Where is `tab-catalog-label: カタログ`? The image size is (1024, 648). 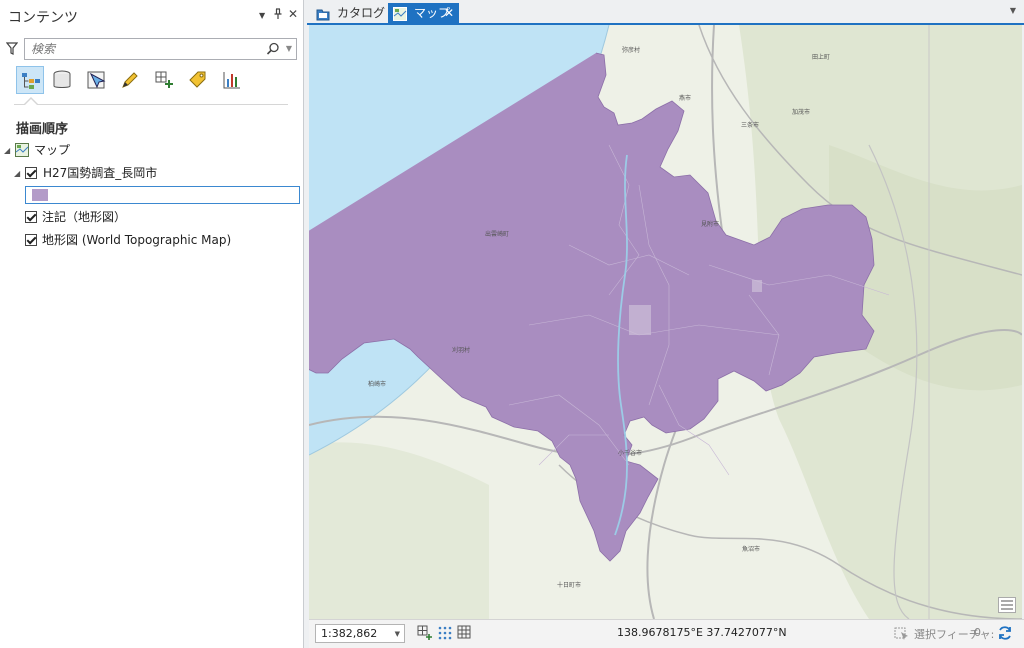 tab-catalog-label: カタログ is located at coordinates (361, 13).